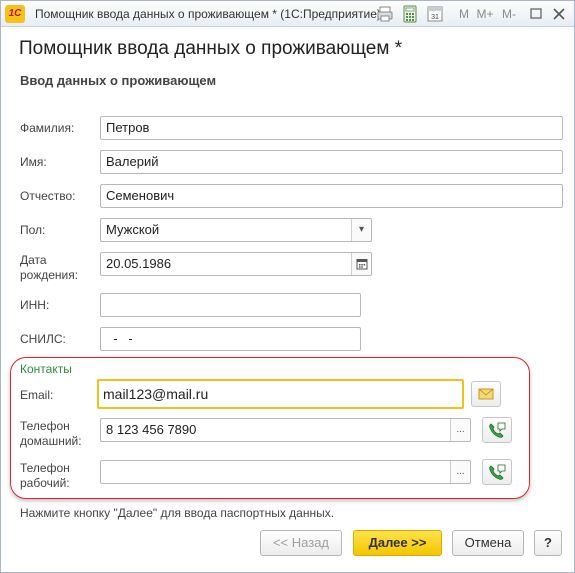  I want to click on name-label: Имя:, so click(33, 162).